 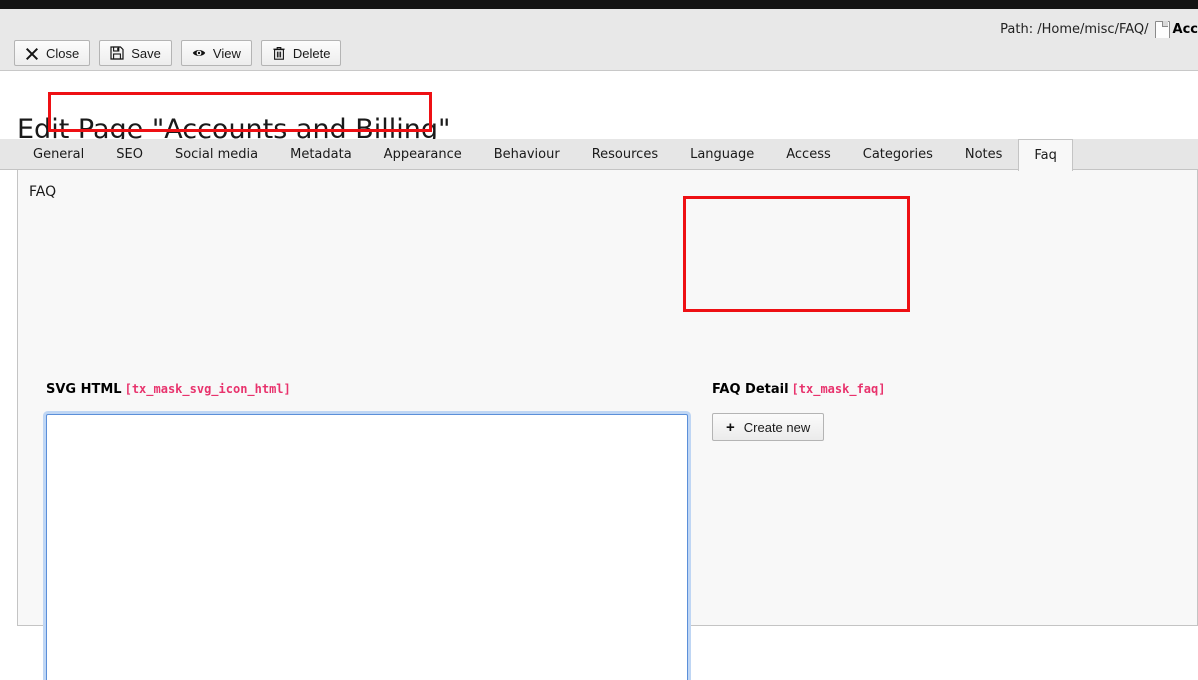 I want to click on faq-detail-label-text: FAQ Detail, so click(x=750, y=389).